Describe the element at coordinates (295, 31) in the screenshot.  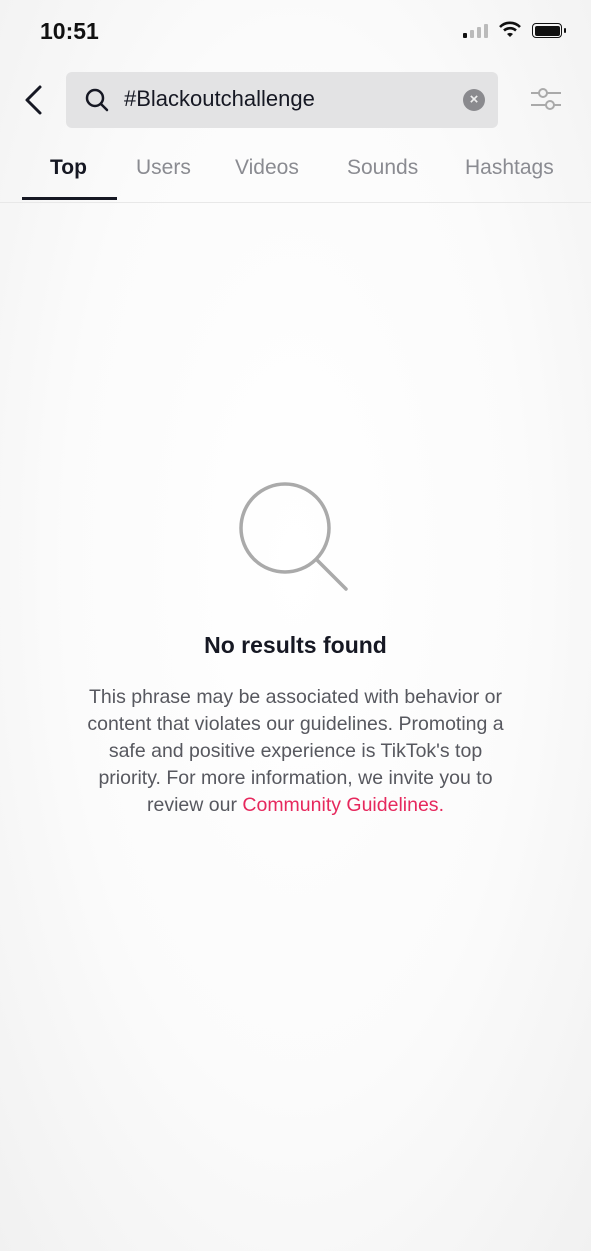
I see `status-bar: 10:51` at that location.